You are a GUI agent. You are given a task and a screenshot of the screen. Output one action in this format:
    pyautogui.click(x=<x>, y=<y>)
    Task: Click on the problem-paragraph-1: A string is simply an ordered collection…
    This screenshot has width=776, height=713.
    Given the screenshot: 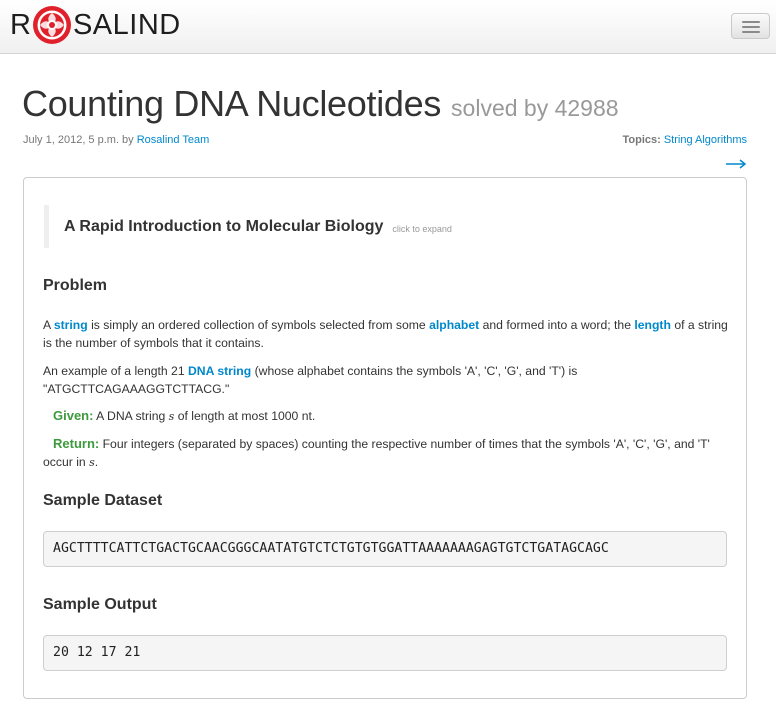 What is the action you would take?
    pyautogui.click(x=386, y=334)
    